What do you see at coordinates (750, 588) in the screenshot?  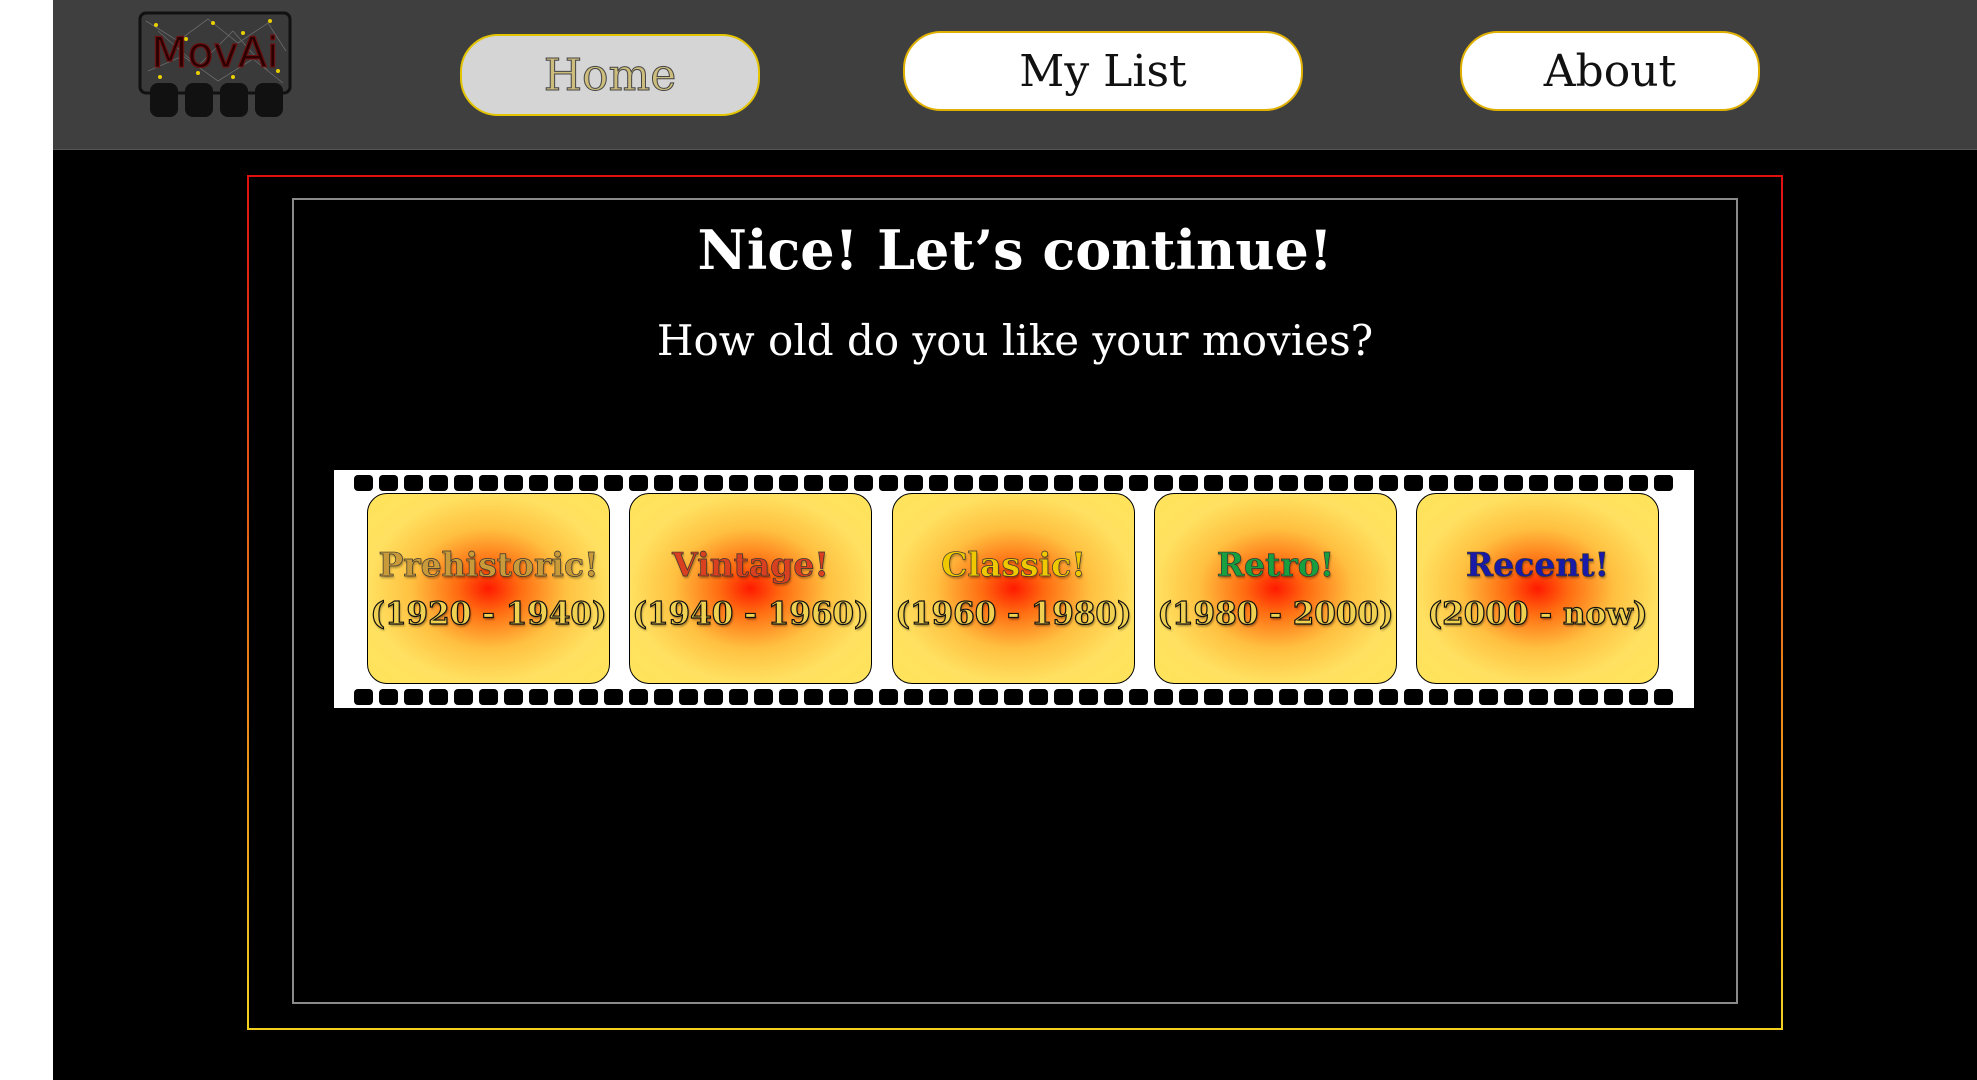 I see `era-card-vintage: Vintage! (1940 - 1960)` at bounding box center [750, 588].